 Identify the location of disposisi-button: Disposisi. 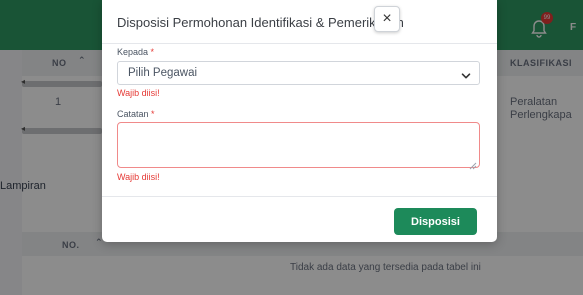
(435, 221).